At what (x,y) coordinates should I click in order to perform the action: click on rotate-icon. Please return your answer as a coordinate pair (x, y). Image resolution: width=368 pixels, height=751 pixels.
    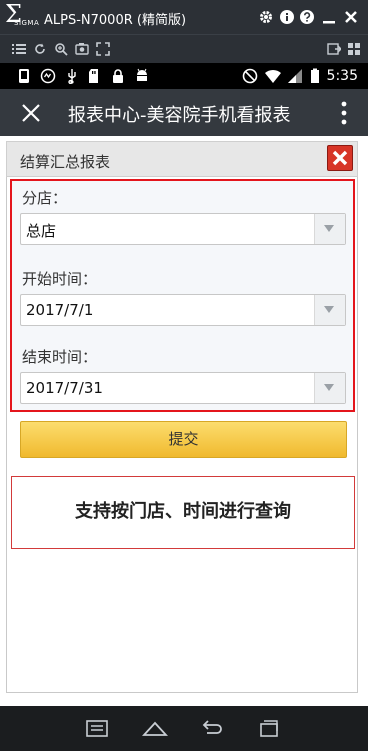
    Looking at the image, I should click on (40, 49).